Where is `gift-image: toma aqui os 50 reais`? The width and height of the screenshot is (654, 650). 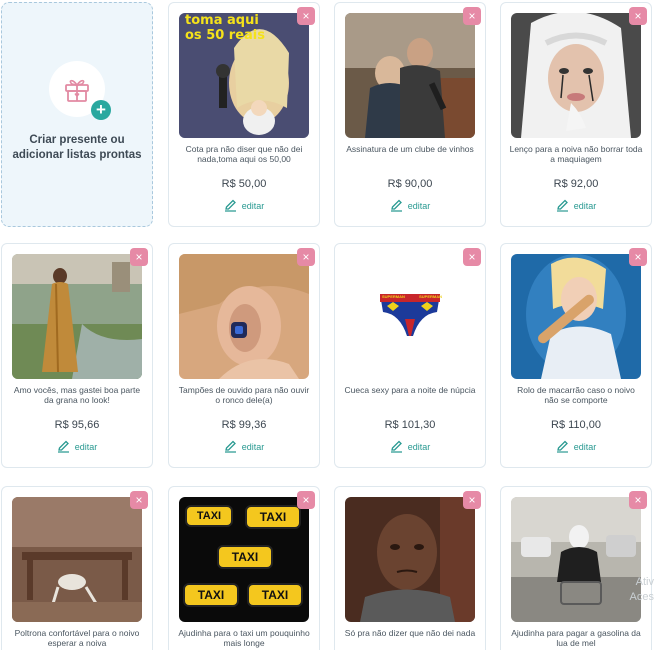
gift-image: toma aqui os 50 reais is located at coordinates (244, 75).